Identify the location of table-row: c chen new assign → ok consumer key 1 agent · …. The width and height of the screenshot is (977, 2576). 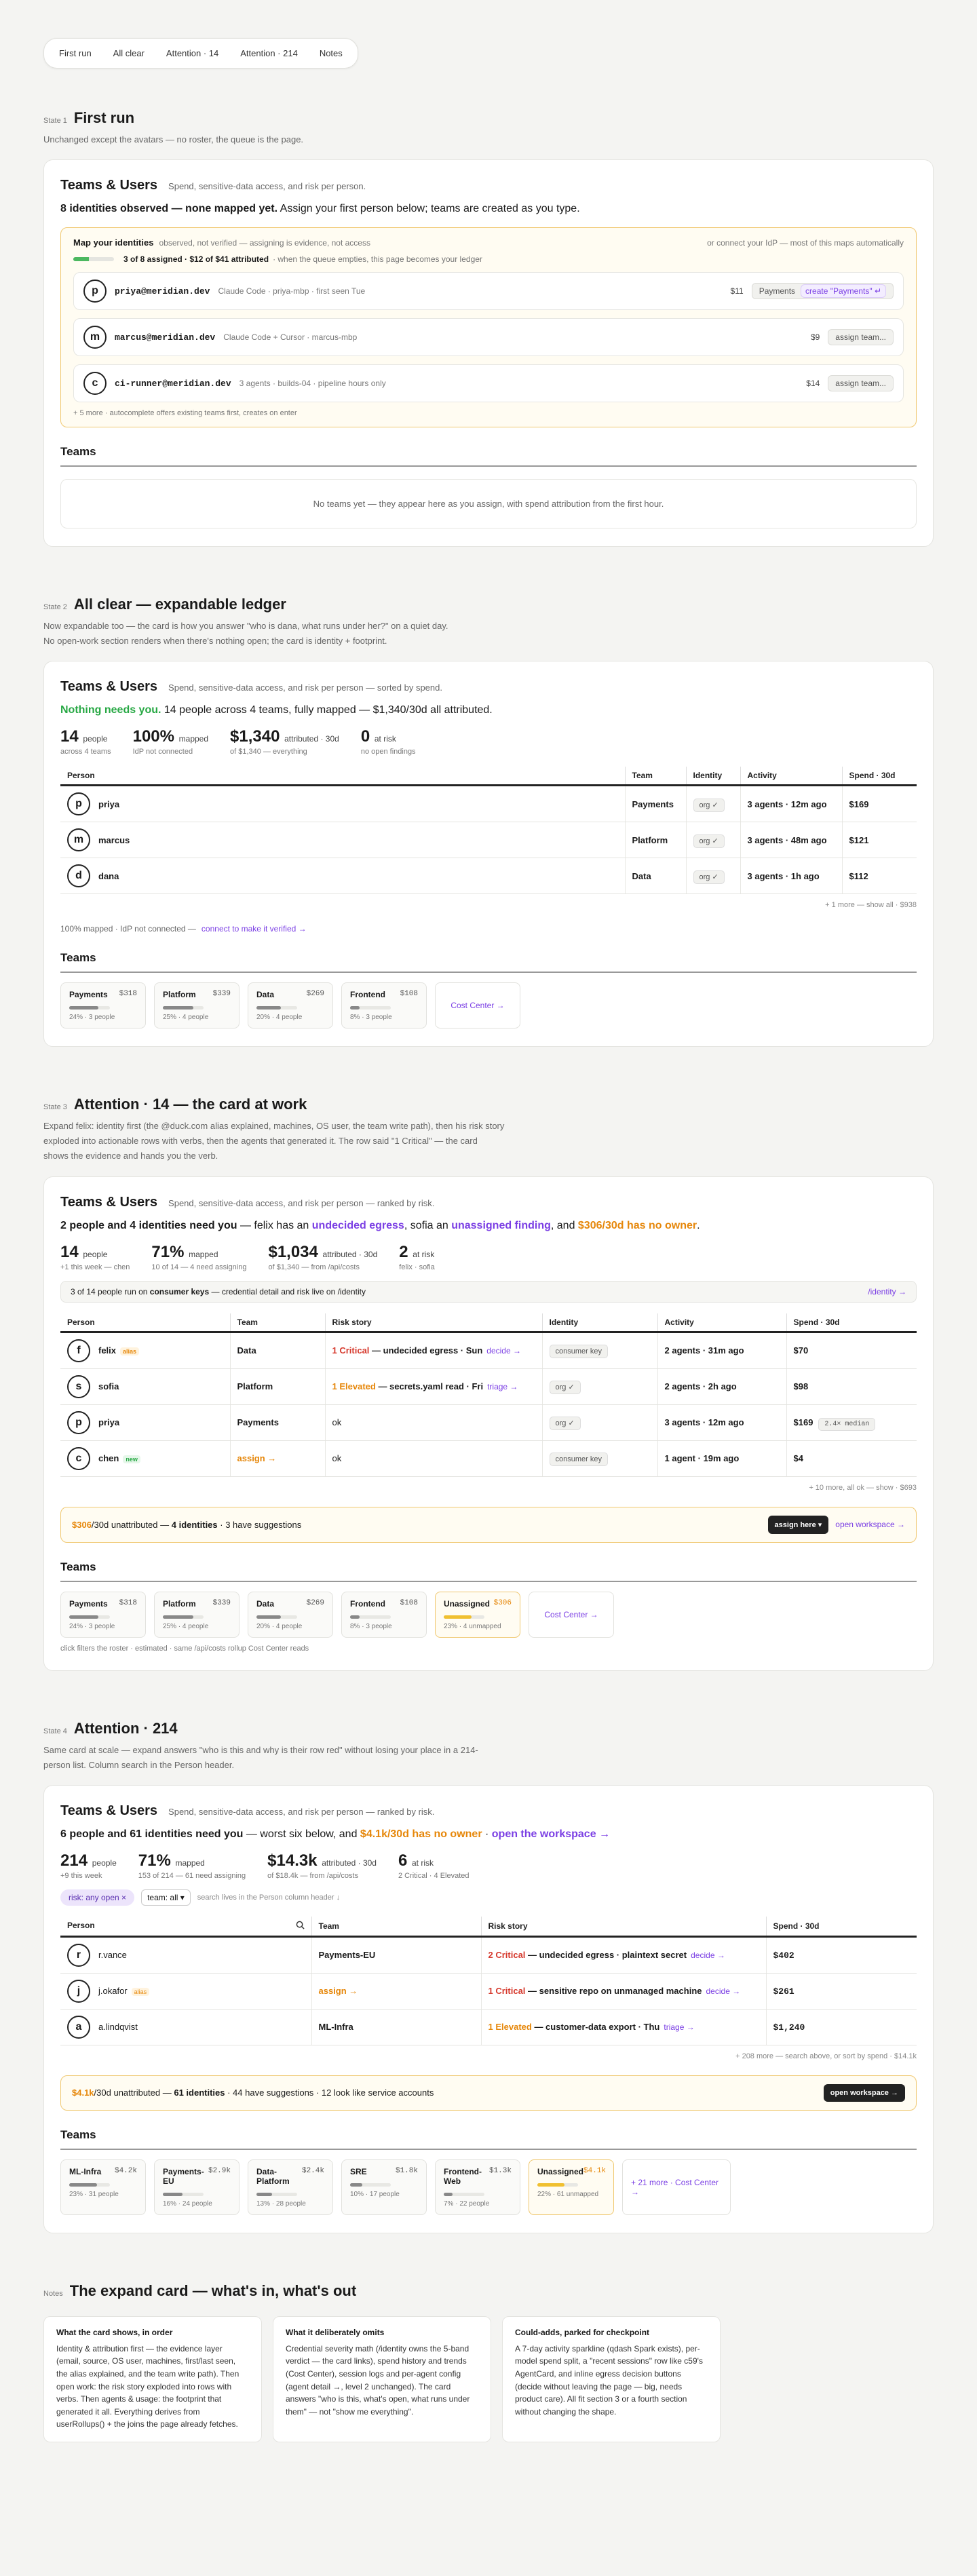
(488, 1458).